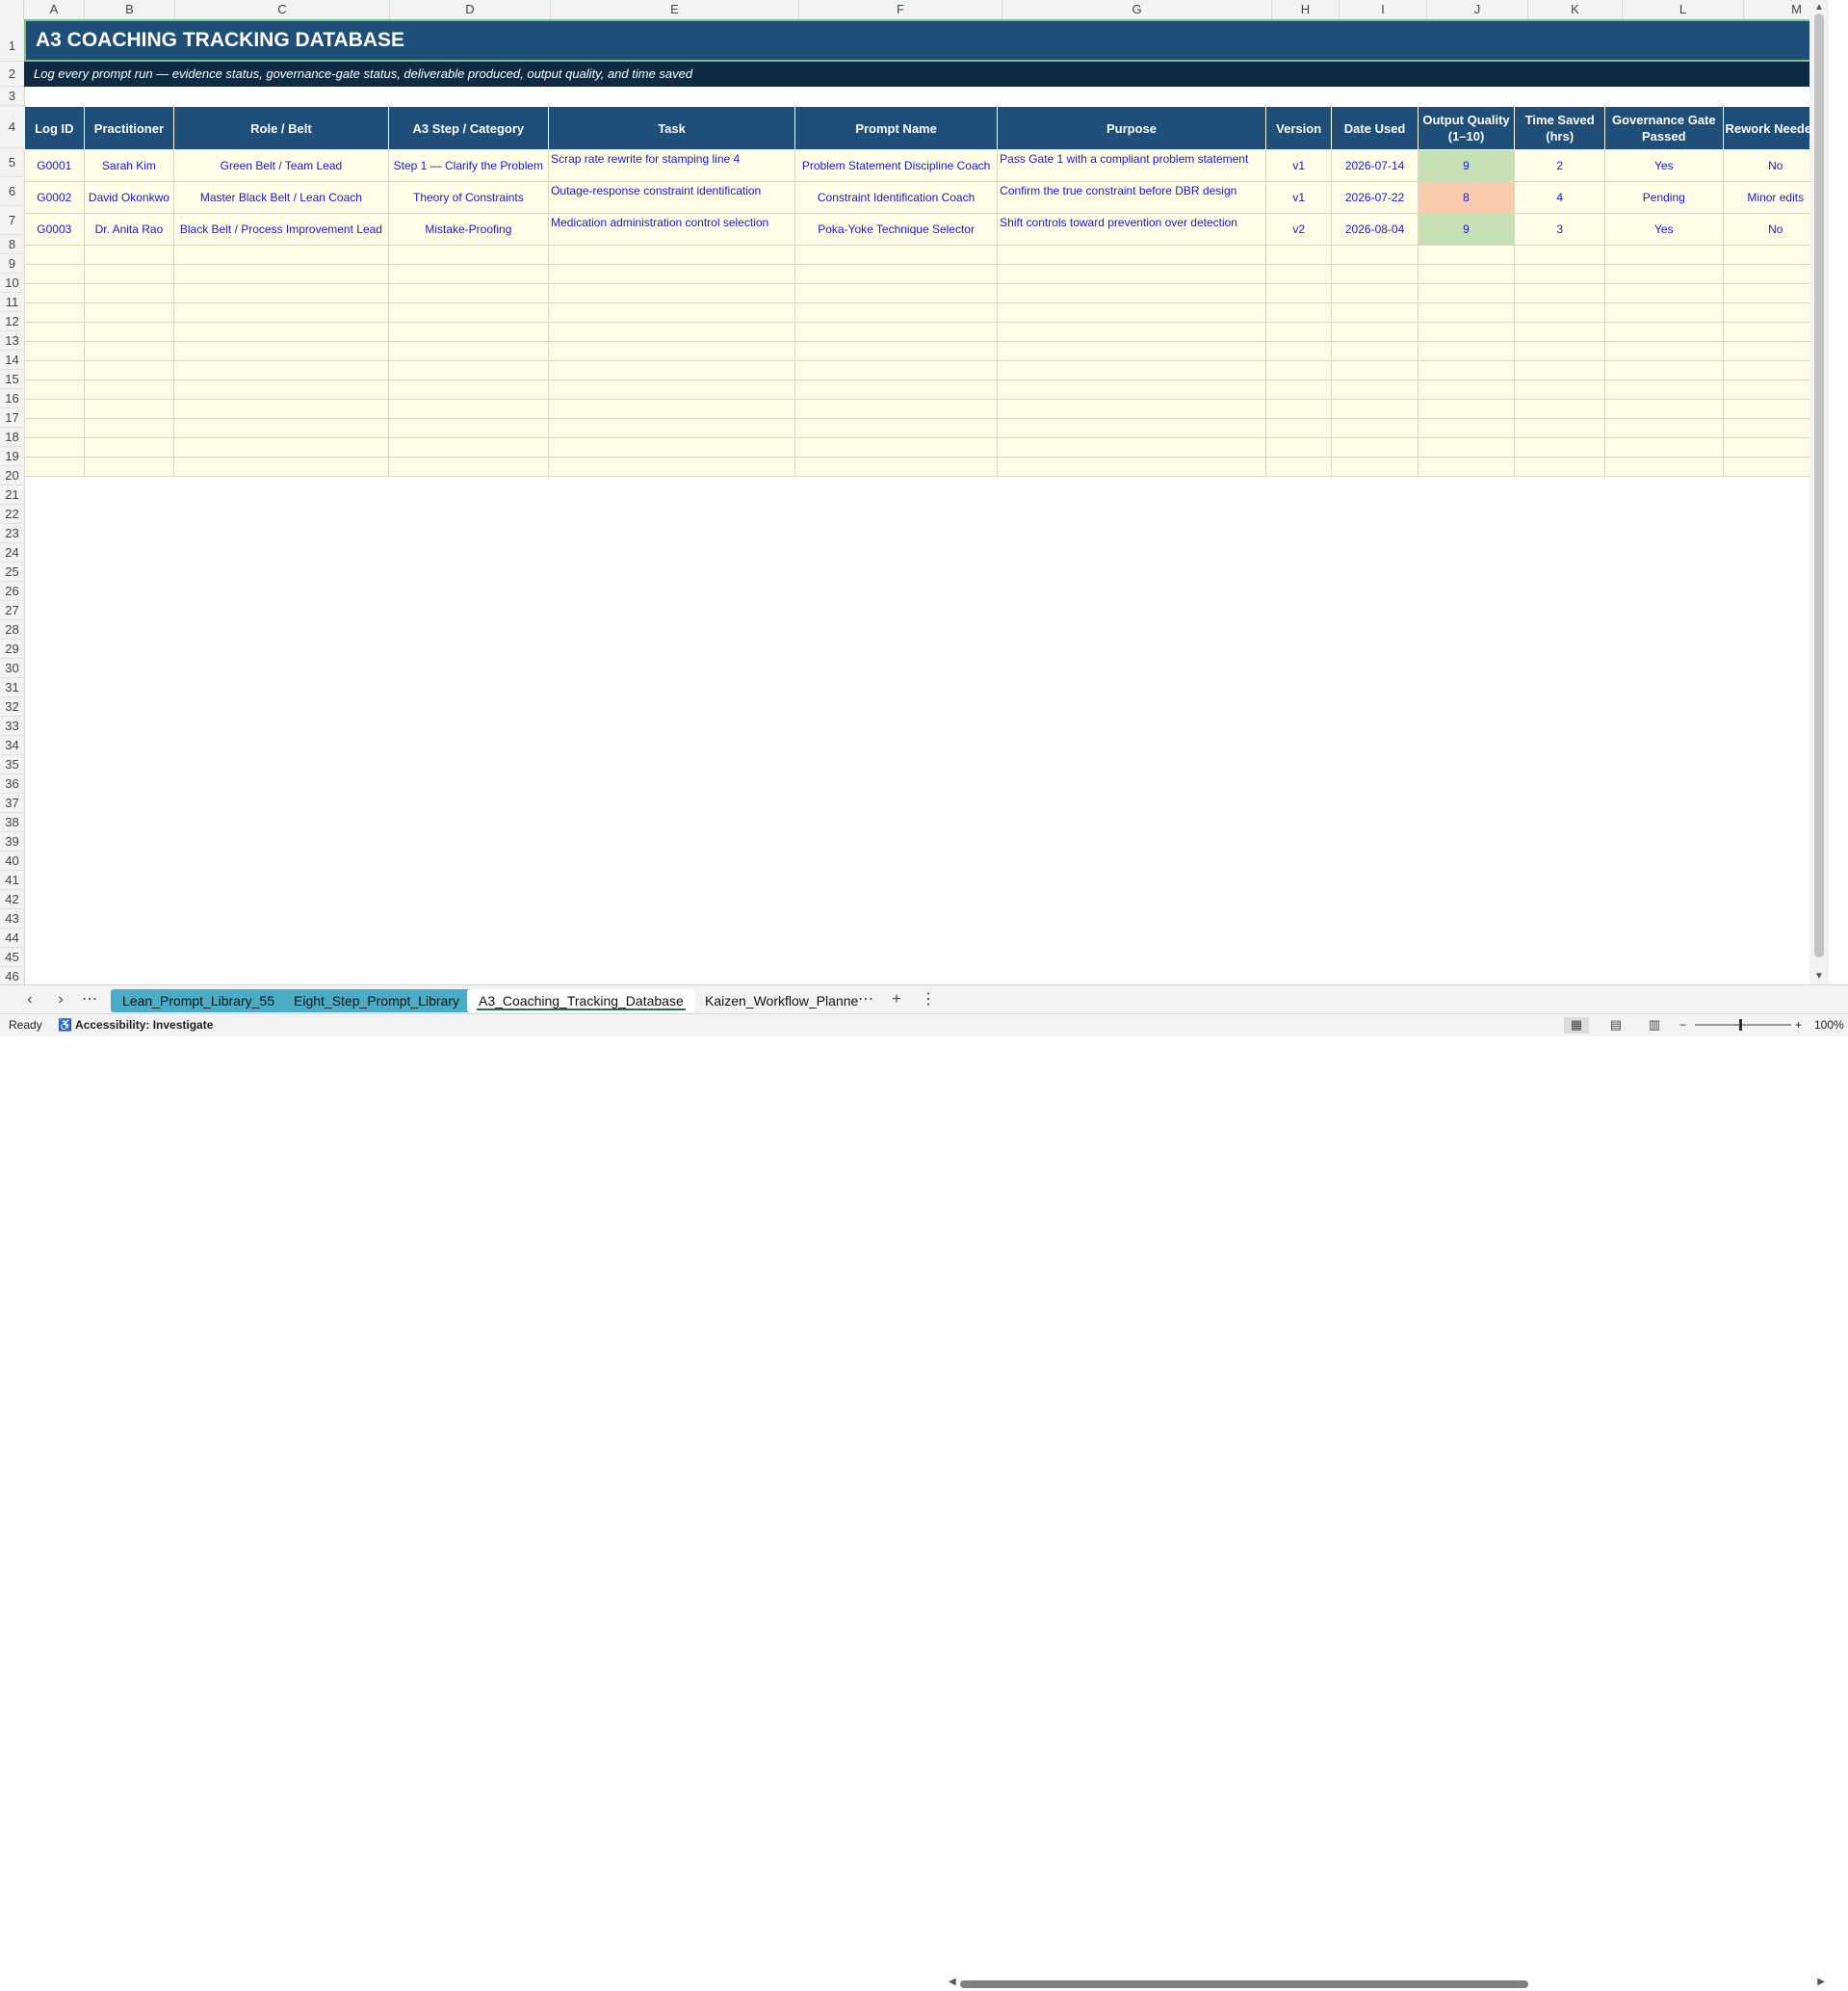  I want to click on zoom-slider-thumb, so click(1740, 1025).